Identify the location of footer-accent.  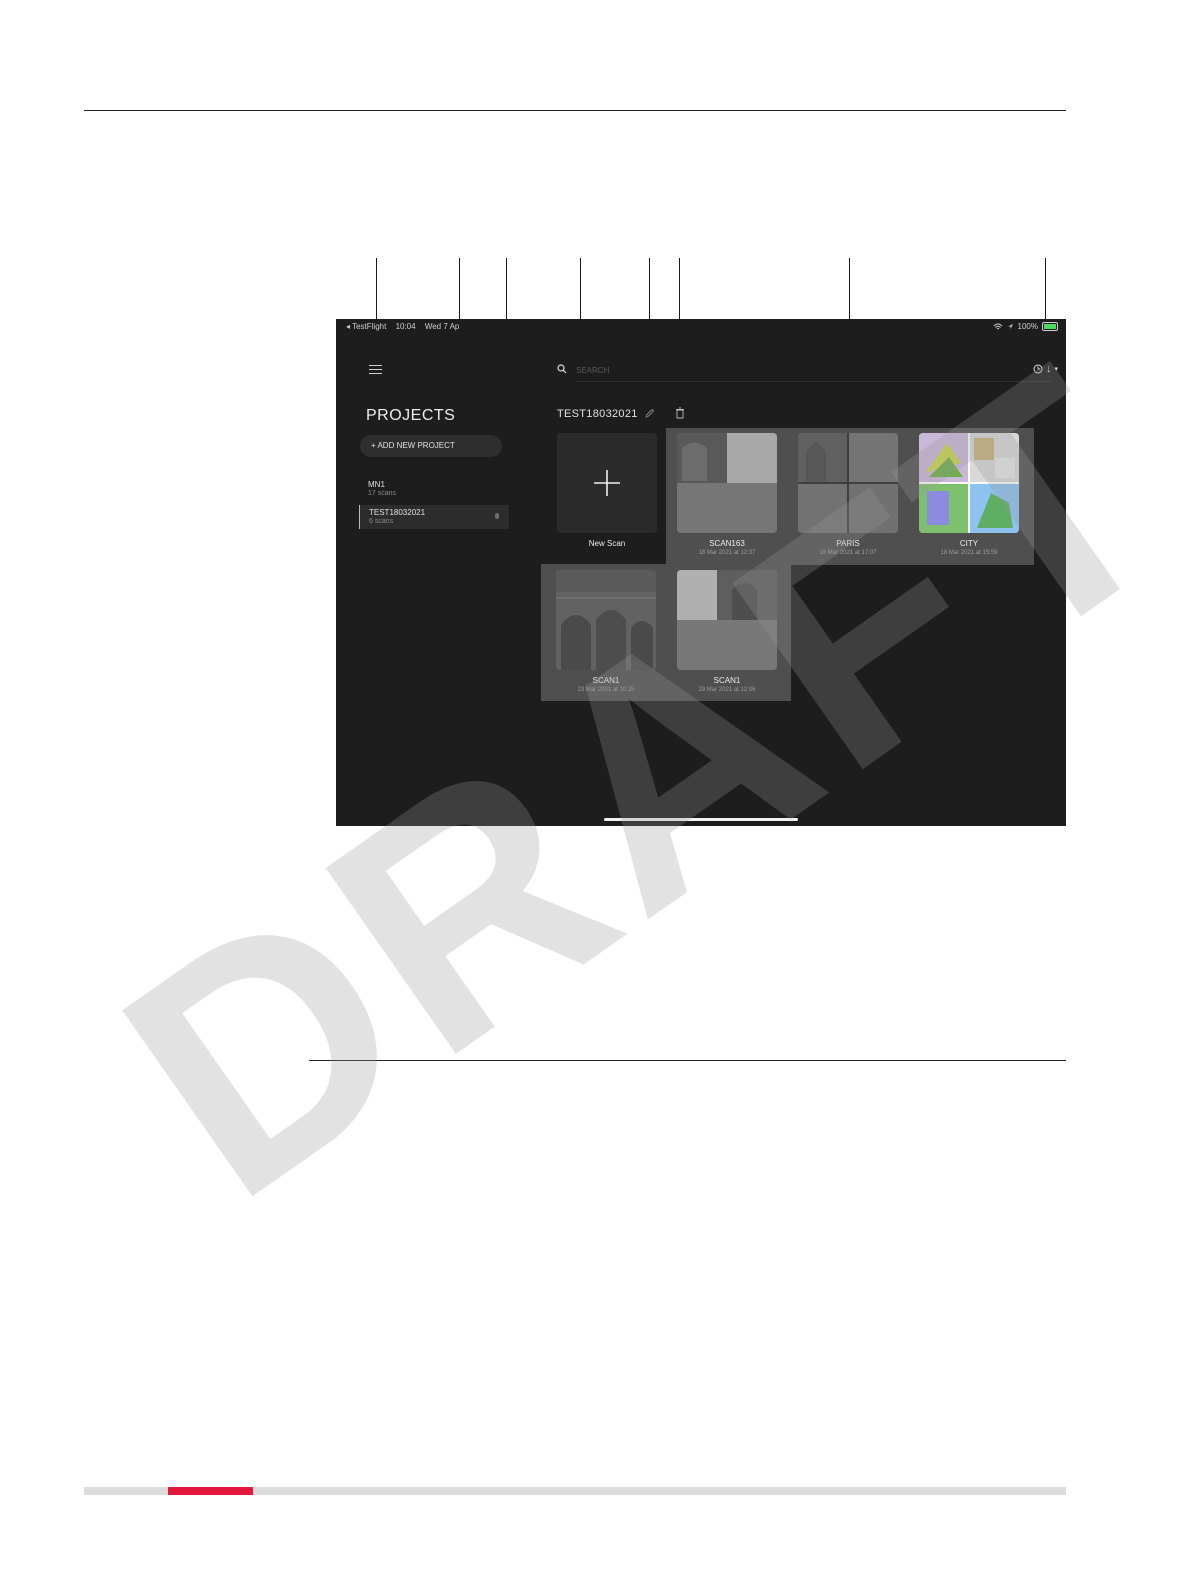
(210, 1491).